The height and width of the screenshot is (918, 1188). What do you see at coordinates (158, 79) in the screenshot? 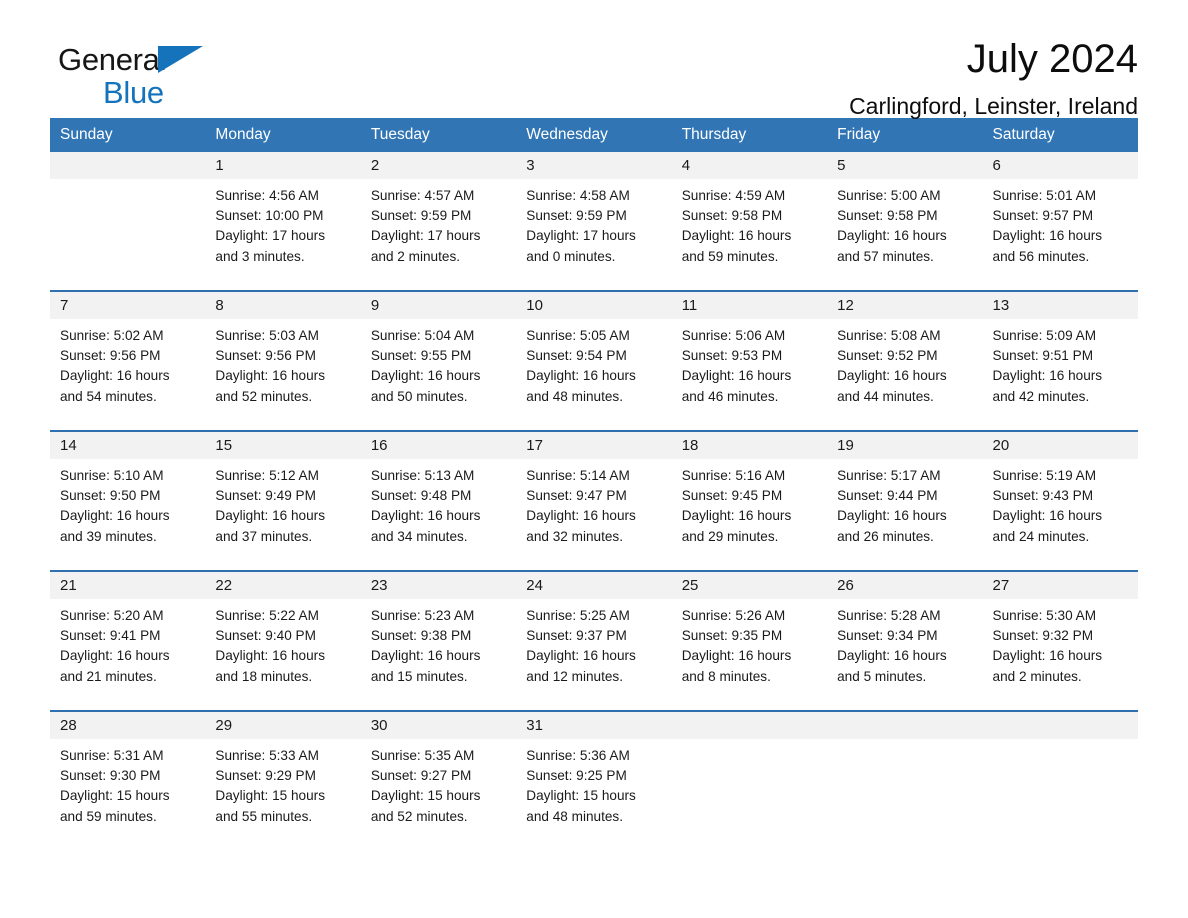
I see `general-blue-logo: General Blue` at bounding box center [158, 79].